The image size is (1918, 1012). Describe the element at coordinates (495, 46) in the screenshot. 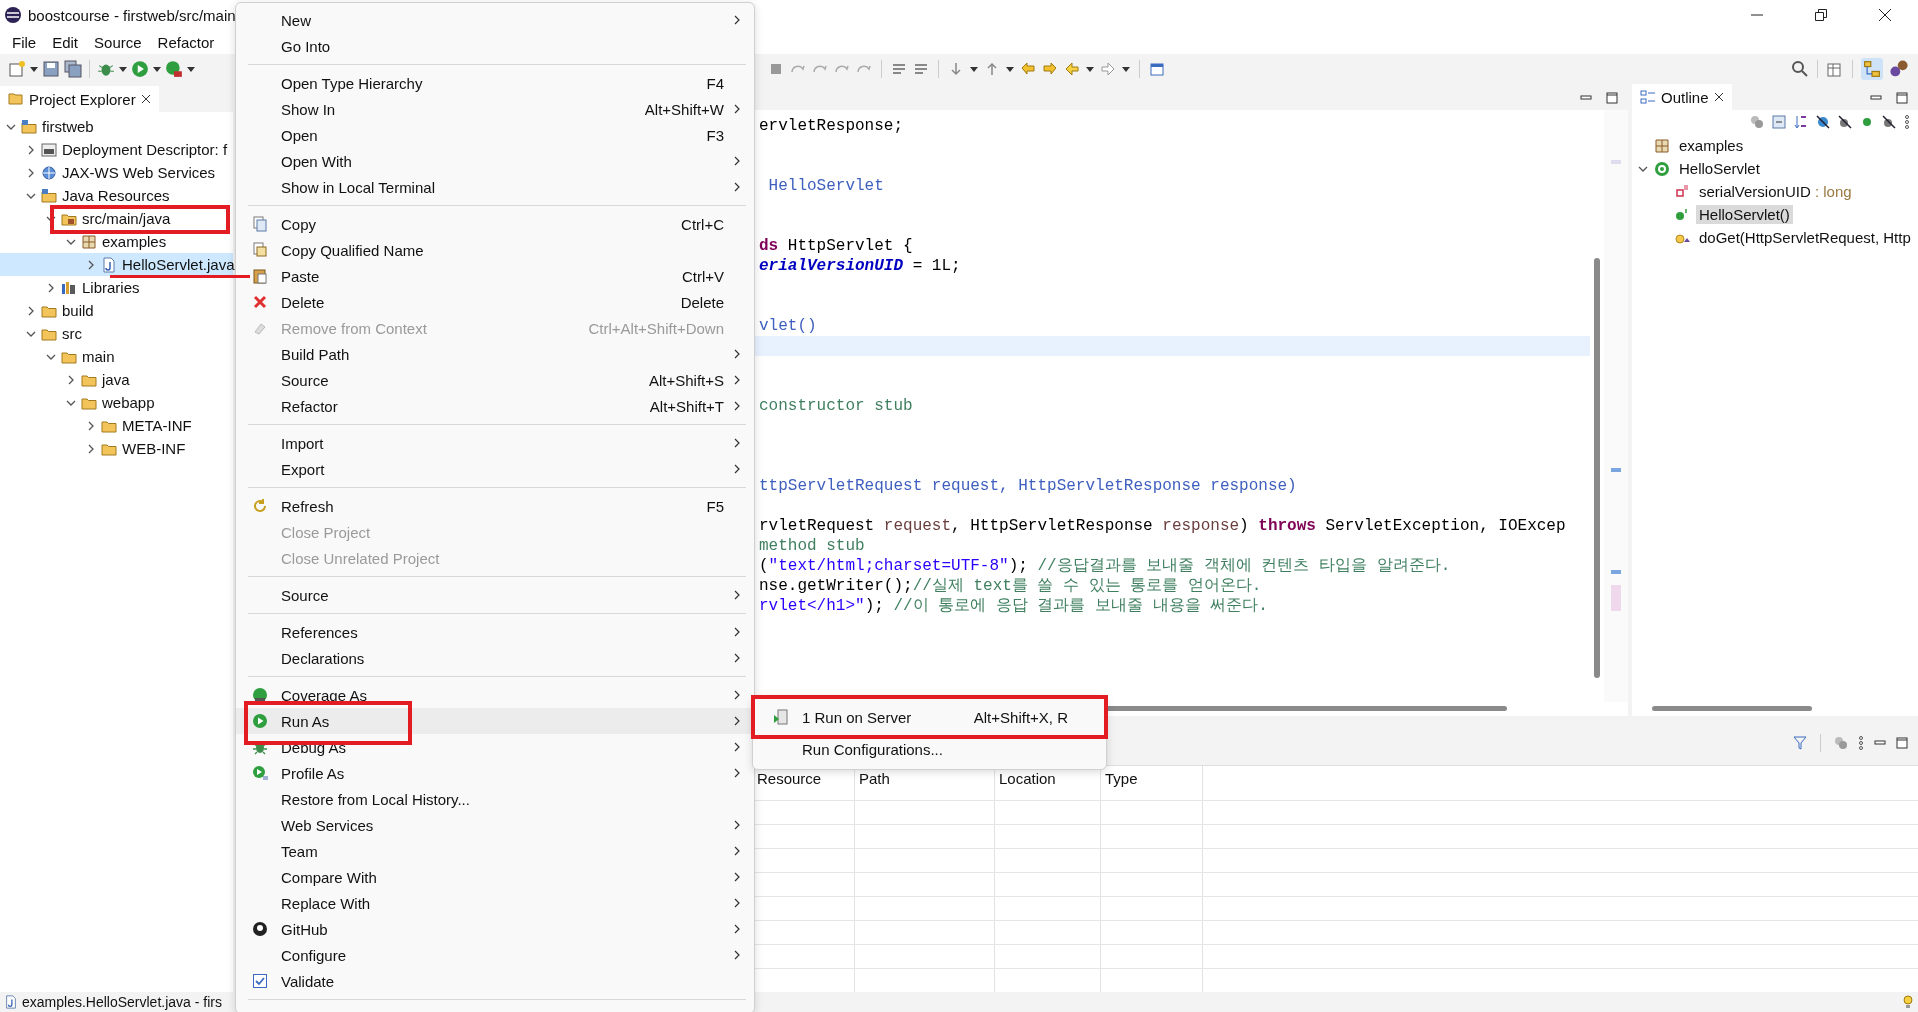

I see `menu-item: Go Into` at that location.